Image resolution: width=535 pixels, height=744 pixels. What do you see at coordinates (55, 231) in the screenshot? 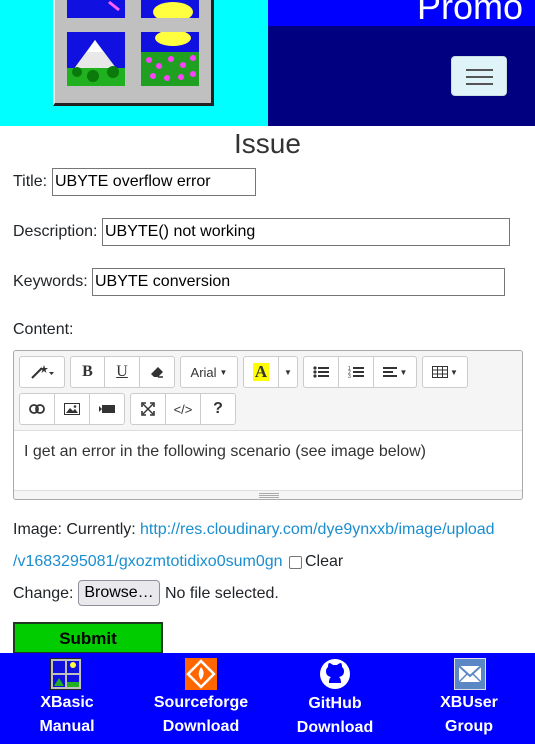
I see `description-label: Description:` at bounding box center [55, 231].